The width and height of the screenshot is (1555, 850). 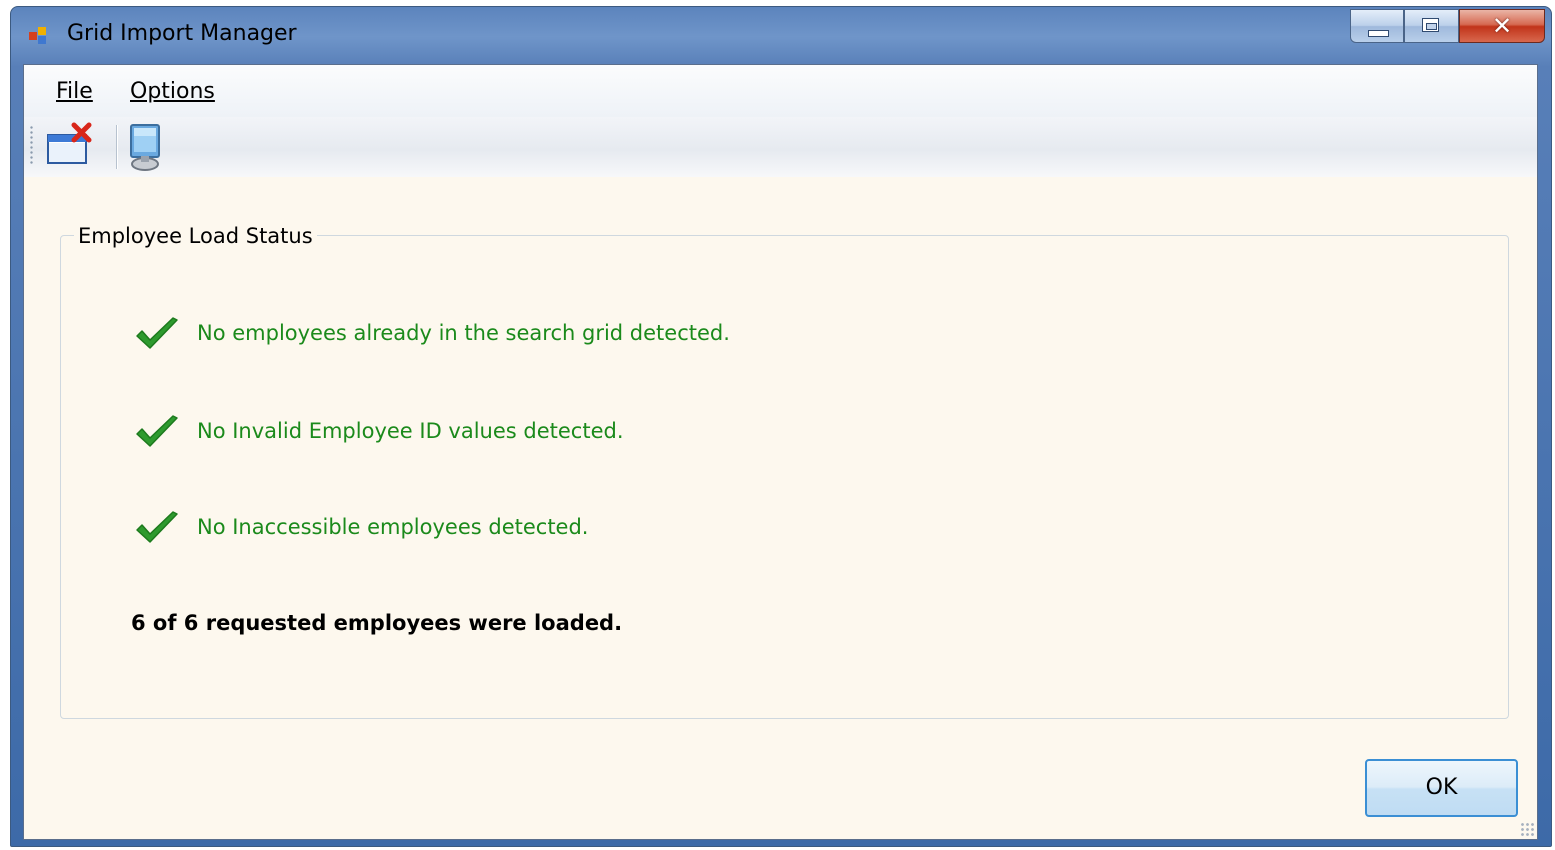 What do you see at coordinates (69, 143) in the screenshot?
I see `close-window-icon` at bounding box center [69, 143].